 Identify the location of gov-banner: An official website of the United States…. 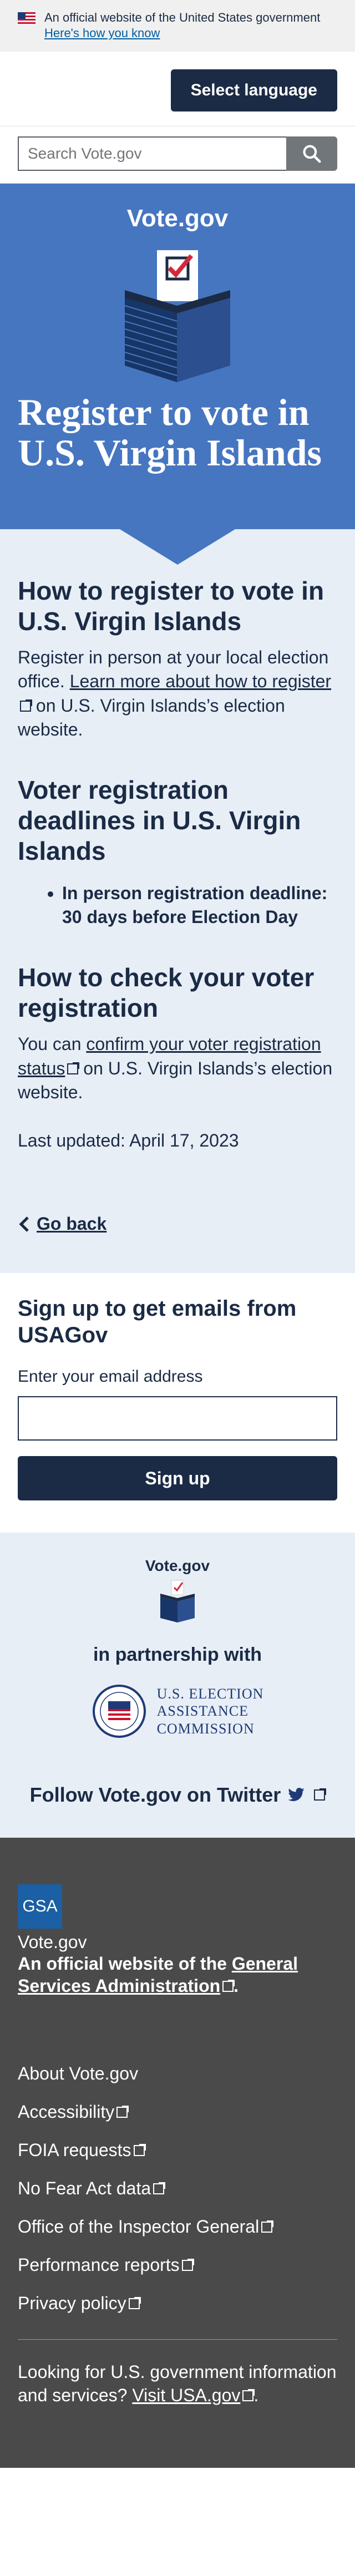
(177, 26).